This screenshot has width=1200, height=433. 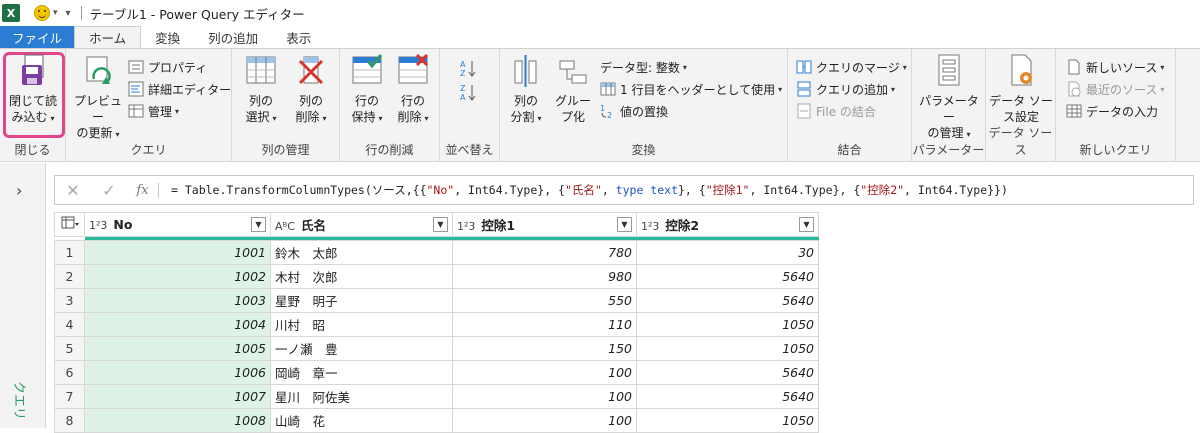 What do you see at coordinates (55, 13) in the screenshot?
I see `smiley-dropdown-icon: ▾` at bounding box center [55, 13].